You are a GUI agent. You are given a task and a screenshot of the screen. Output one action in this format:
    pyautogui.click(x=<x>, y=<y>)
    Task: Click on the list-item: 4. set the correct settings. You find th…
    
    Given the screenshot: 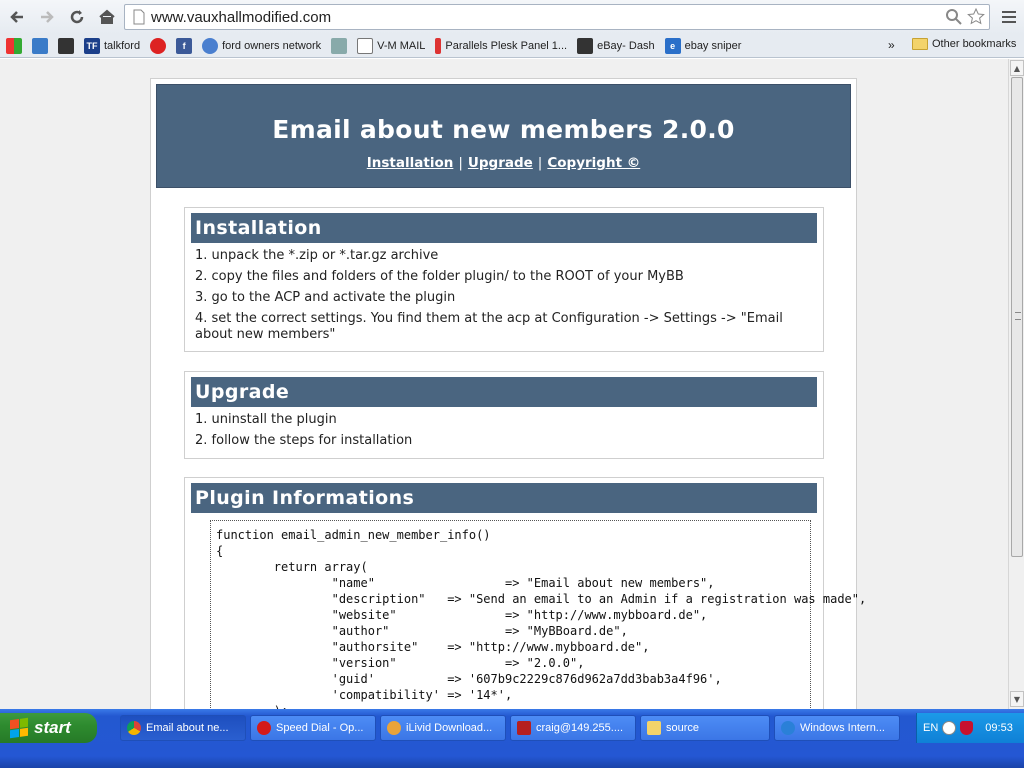 What is the action you would take?
    pyautogui.click(x=489, y=326)
    